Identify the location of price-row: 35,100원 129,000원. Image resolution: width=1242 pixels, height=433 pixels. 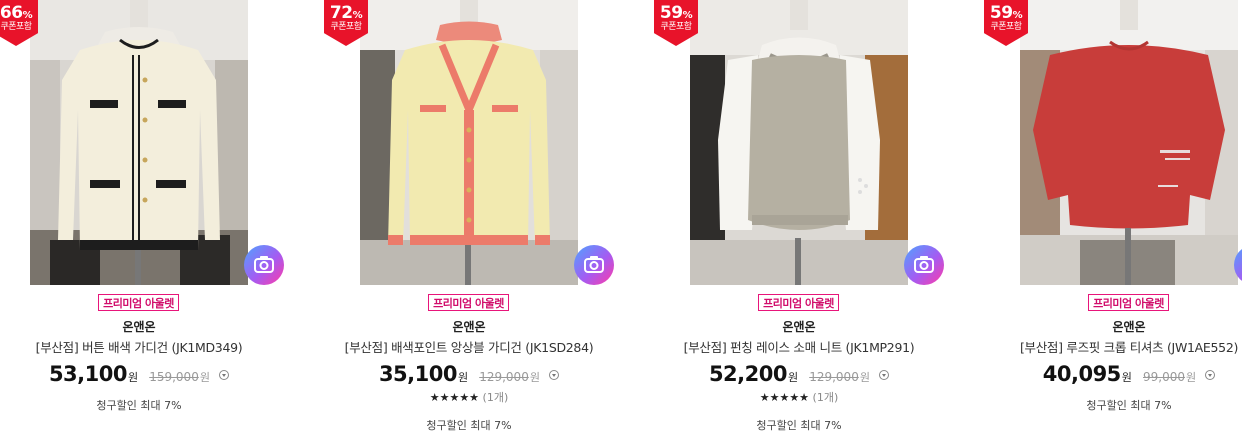
(469, 374).